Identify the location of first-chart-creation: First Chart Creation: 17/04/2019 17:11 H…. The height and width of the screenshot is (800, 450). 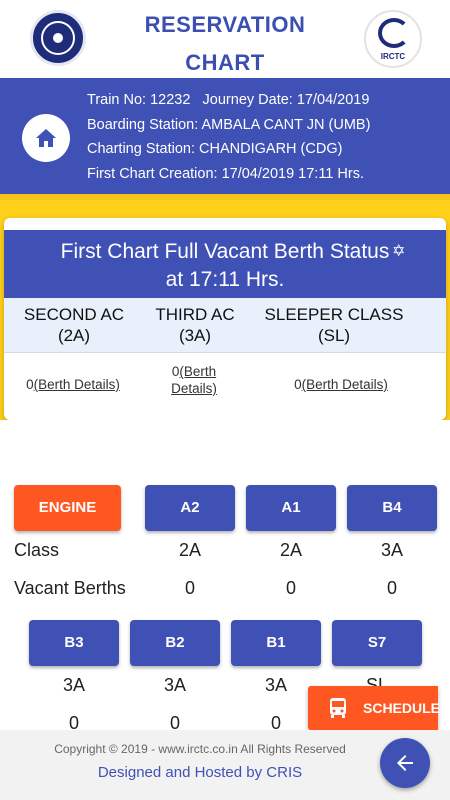
(225, 173).